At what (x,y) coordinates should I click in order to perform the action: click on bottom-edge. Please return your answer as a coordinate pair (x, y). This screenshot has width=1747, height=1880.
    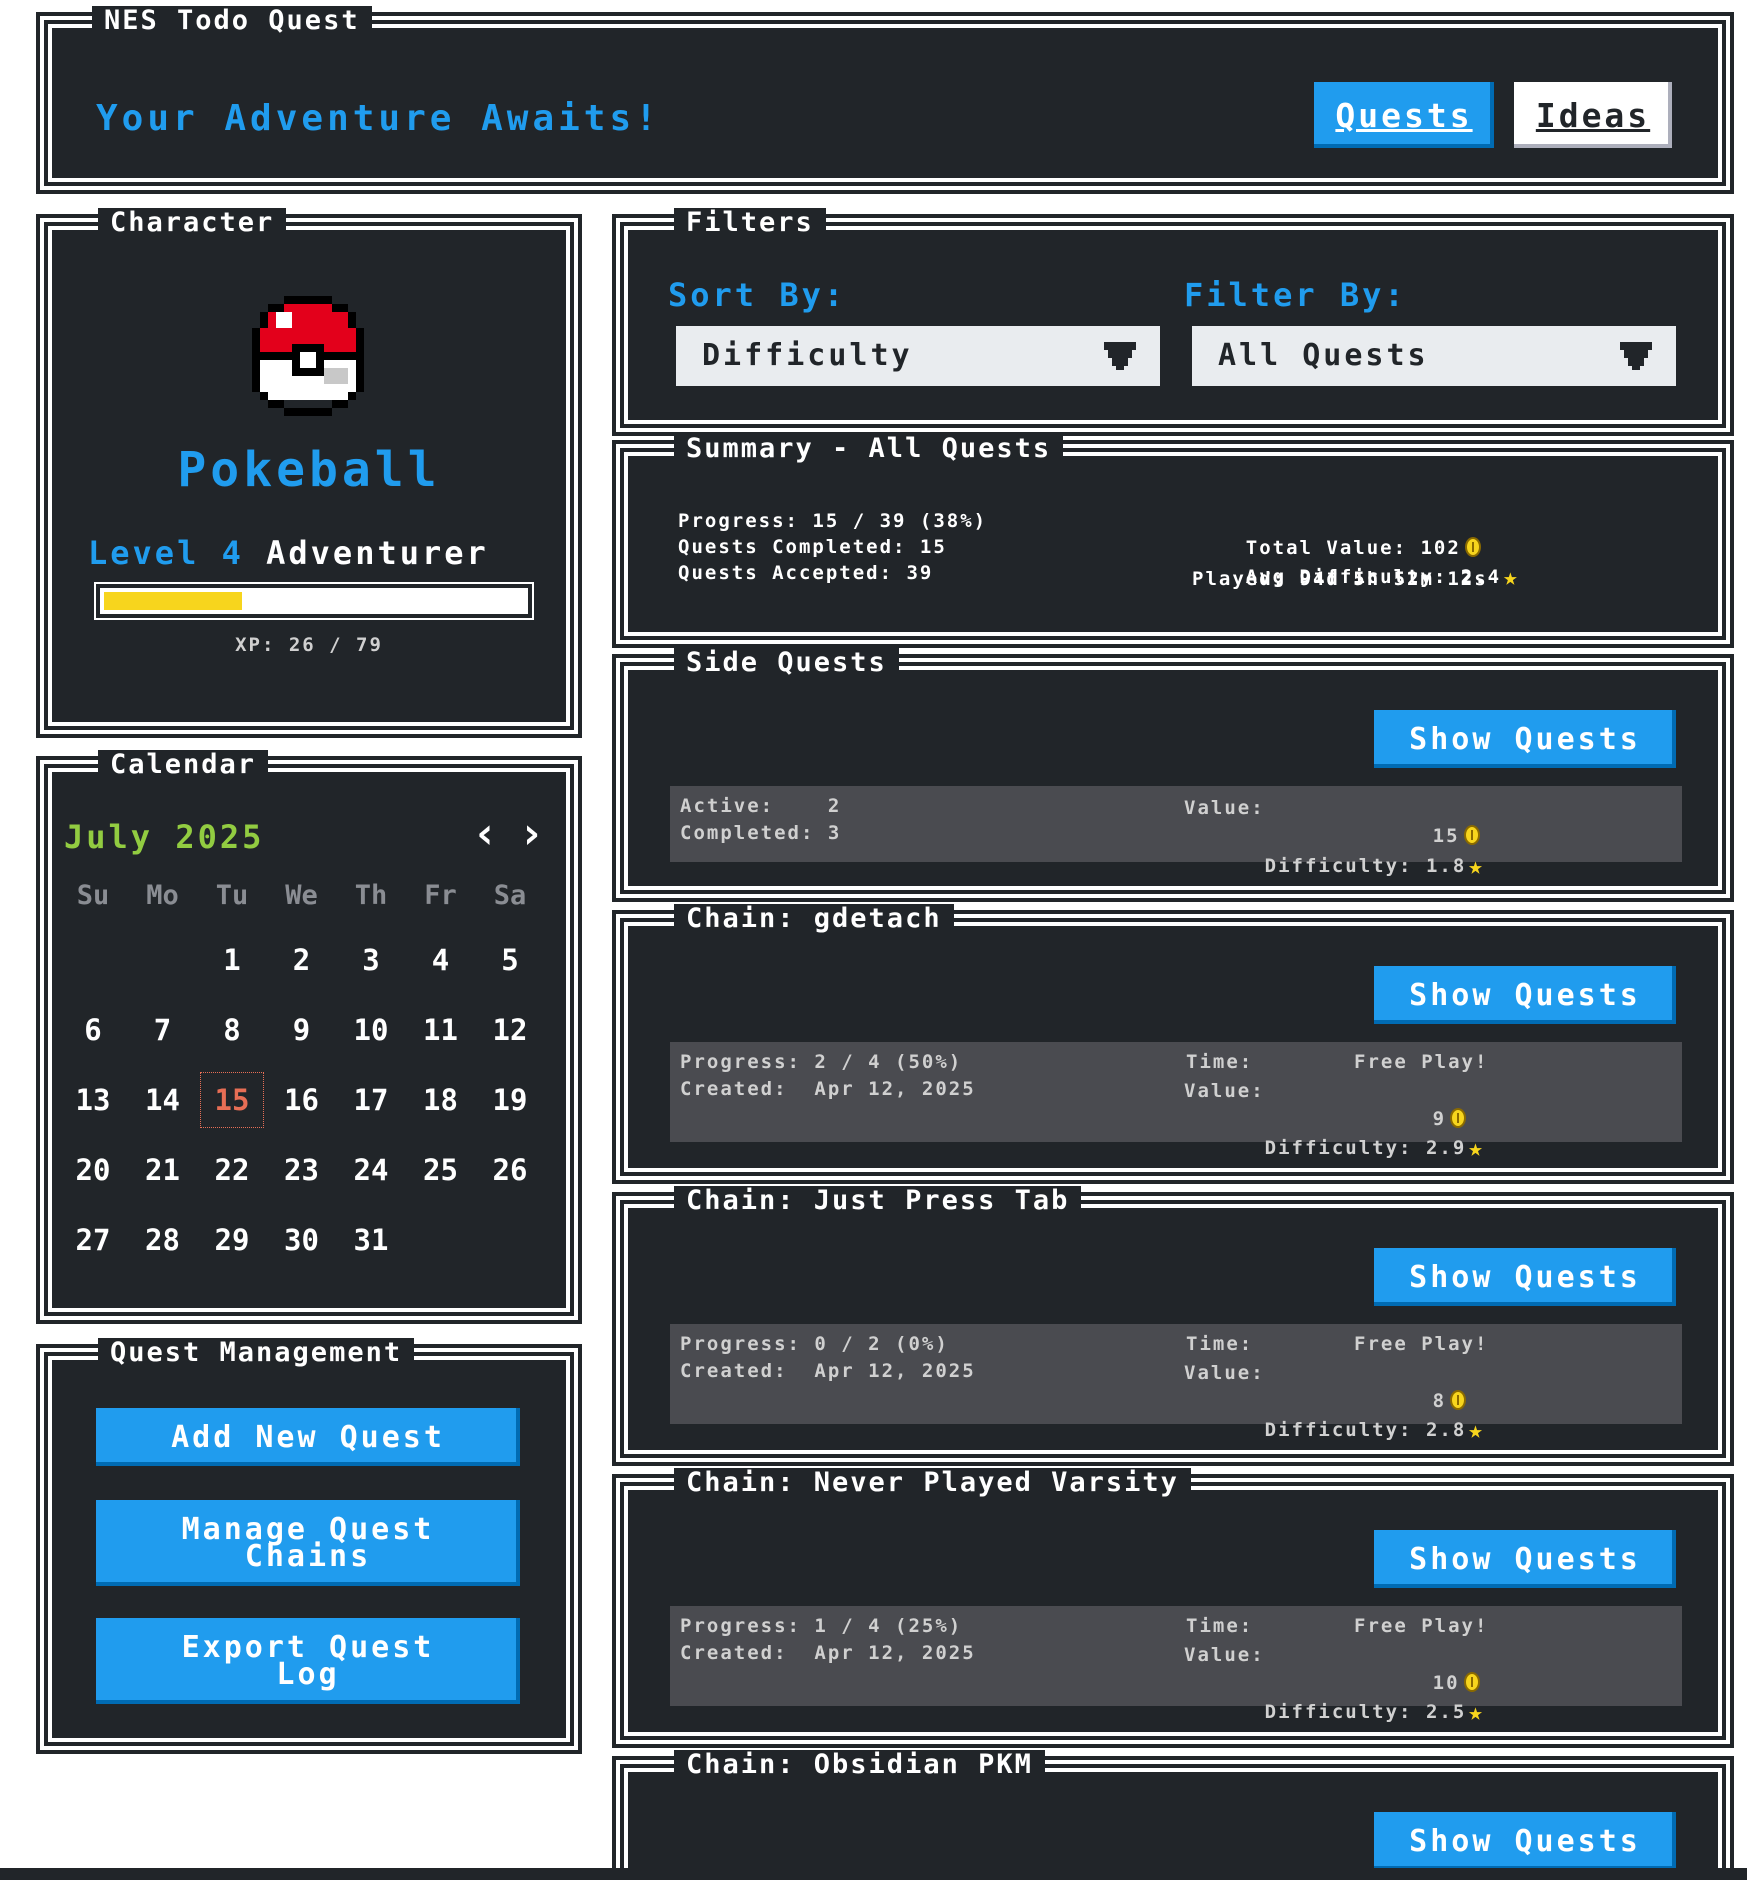
    Looking at the image, I should click on (873, 1874).